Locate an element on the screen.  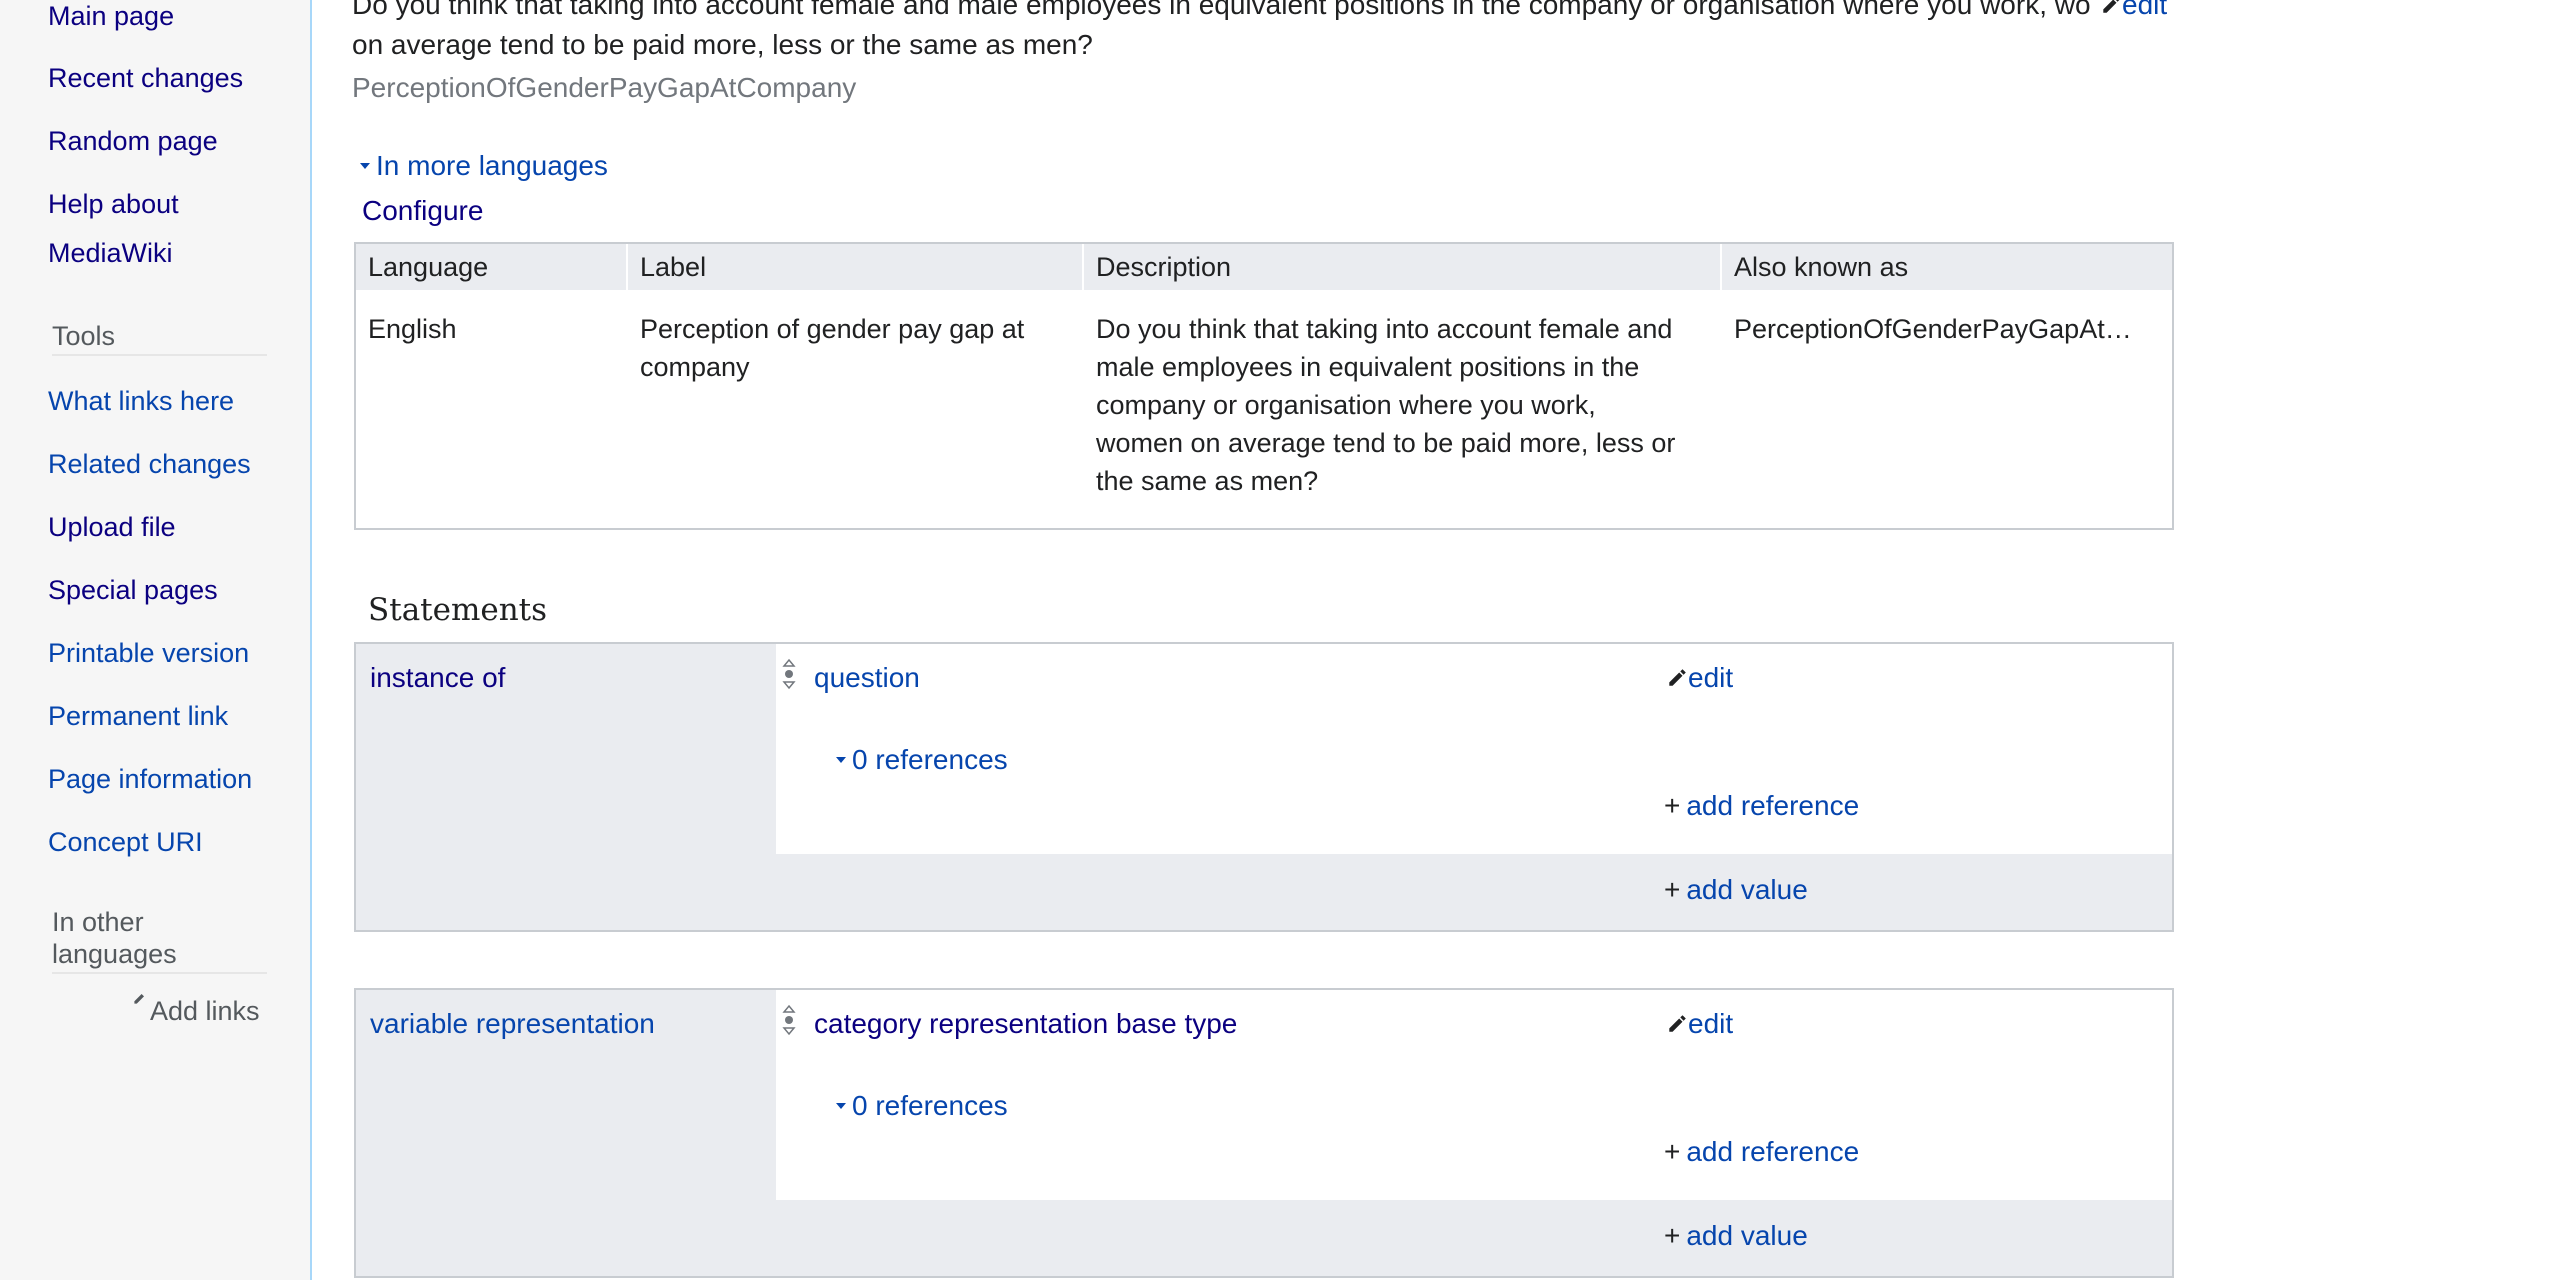
add-links-label: Add links is located at coordinates (205, 1011).